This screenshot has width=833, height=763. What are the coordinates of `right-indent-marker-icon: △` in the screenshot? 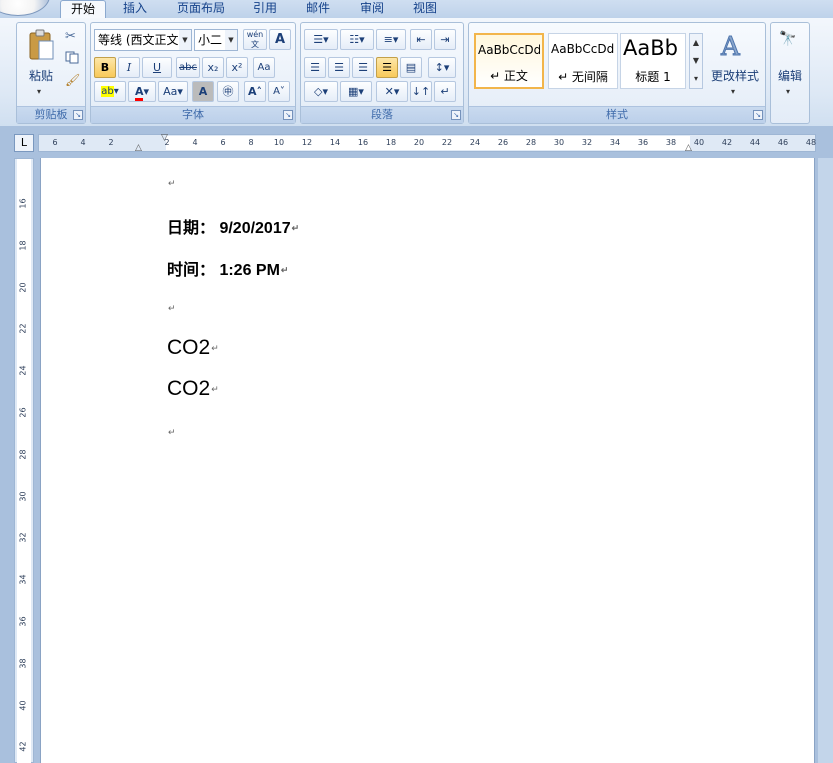 It's located at (688, 148).